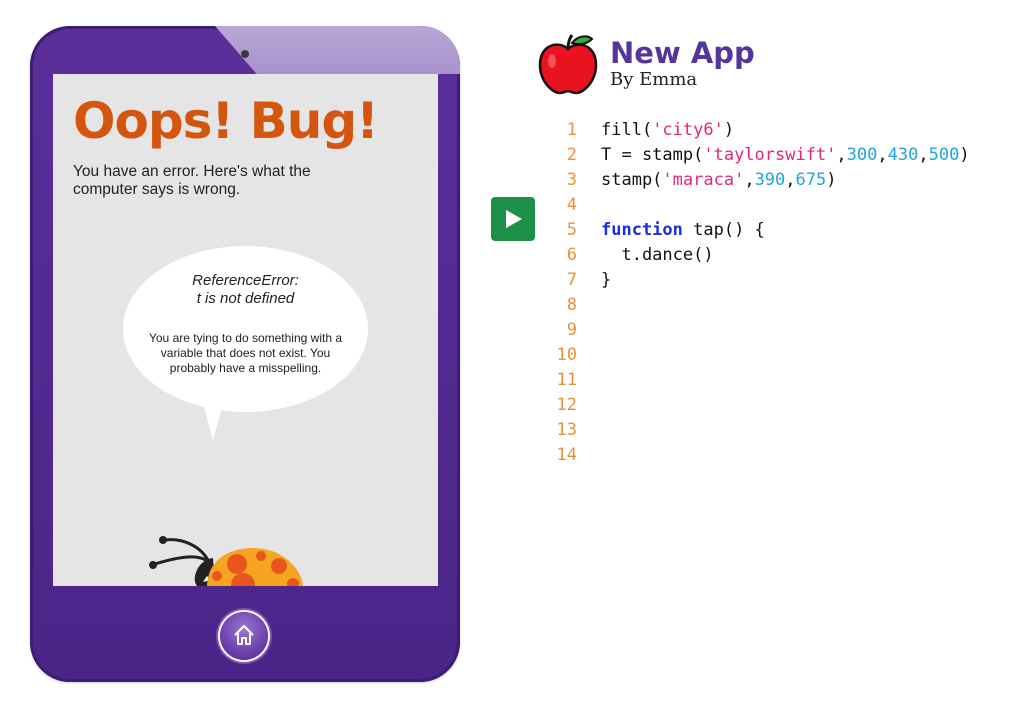 The image size is (1035, 704). What do you see at coordinates (337, 50) in the screenshot?
I see `device-glare` at bounding box center [337, 50].